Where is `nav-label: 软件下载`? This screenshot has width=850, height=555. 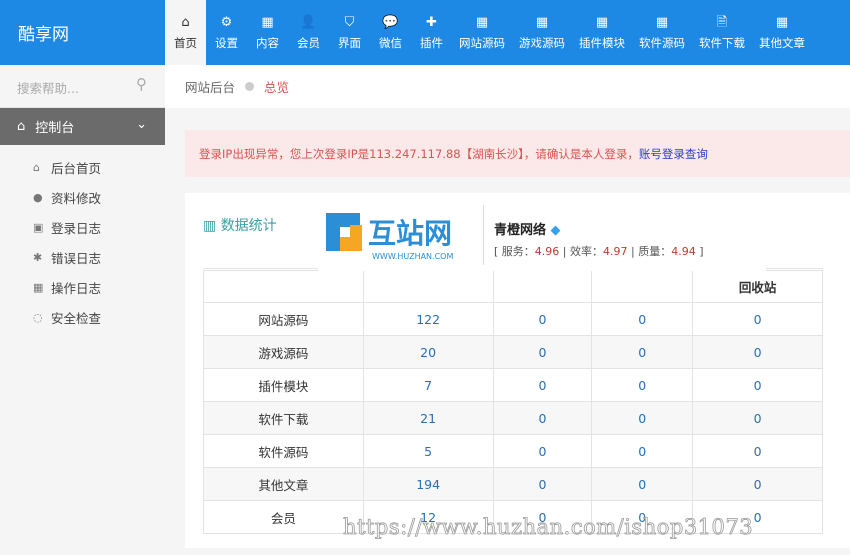
nav-label: 软件下载 is located at coordinates (722, 42).